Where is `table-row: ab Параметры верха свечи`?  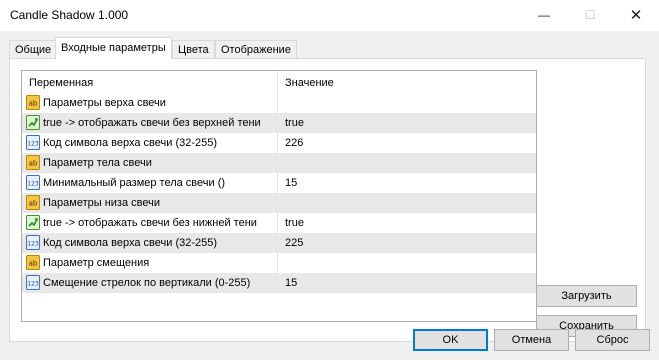
table-row: ab Параметры верха свечи is located at coordinates (279, 103).